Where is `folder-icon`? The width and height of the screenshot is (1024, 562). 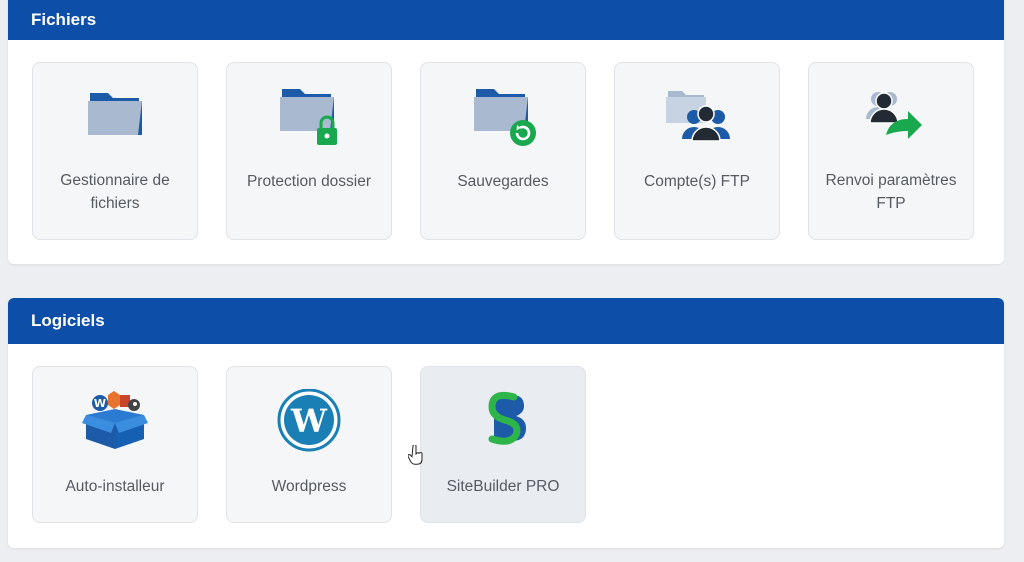
folder-icon is located at coordinates (115, 114).